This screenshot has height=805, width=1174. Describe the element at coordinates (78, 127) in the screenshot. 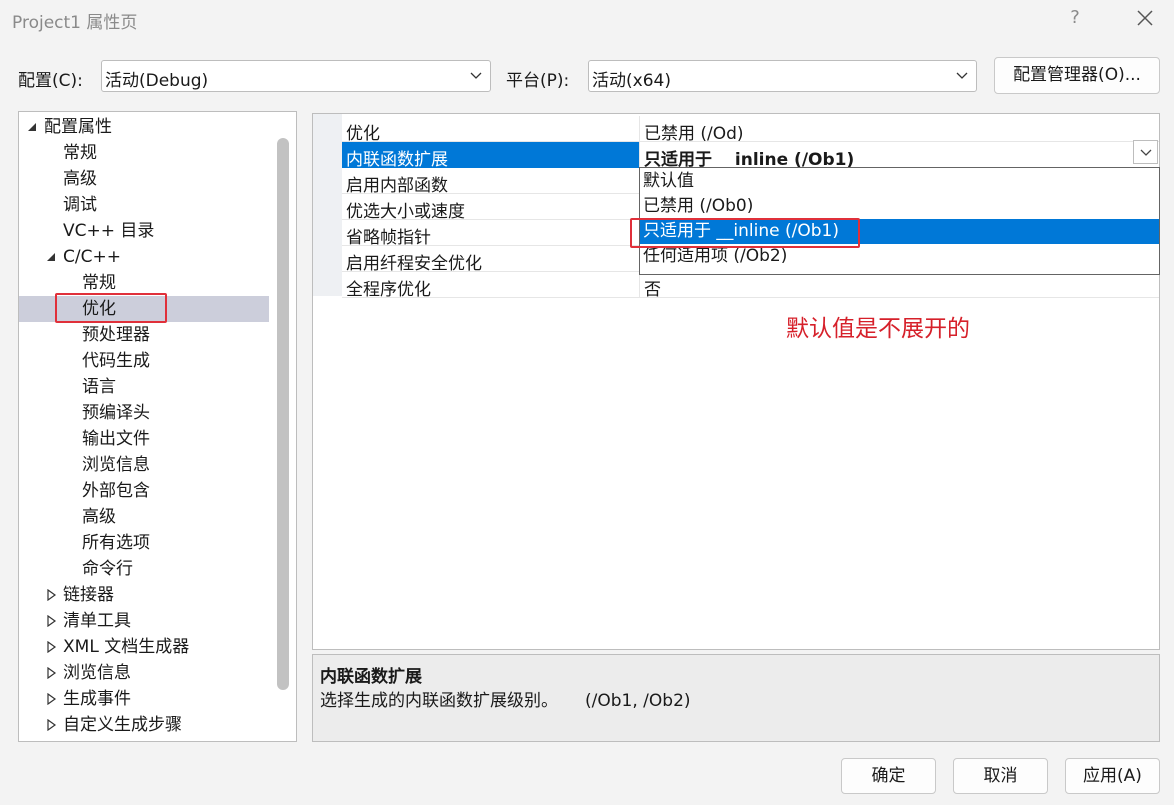

I see `tree-item-label: 配置属性` at that location.